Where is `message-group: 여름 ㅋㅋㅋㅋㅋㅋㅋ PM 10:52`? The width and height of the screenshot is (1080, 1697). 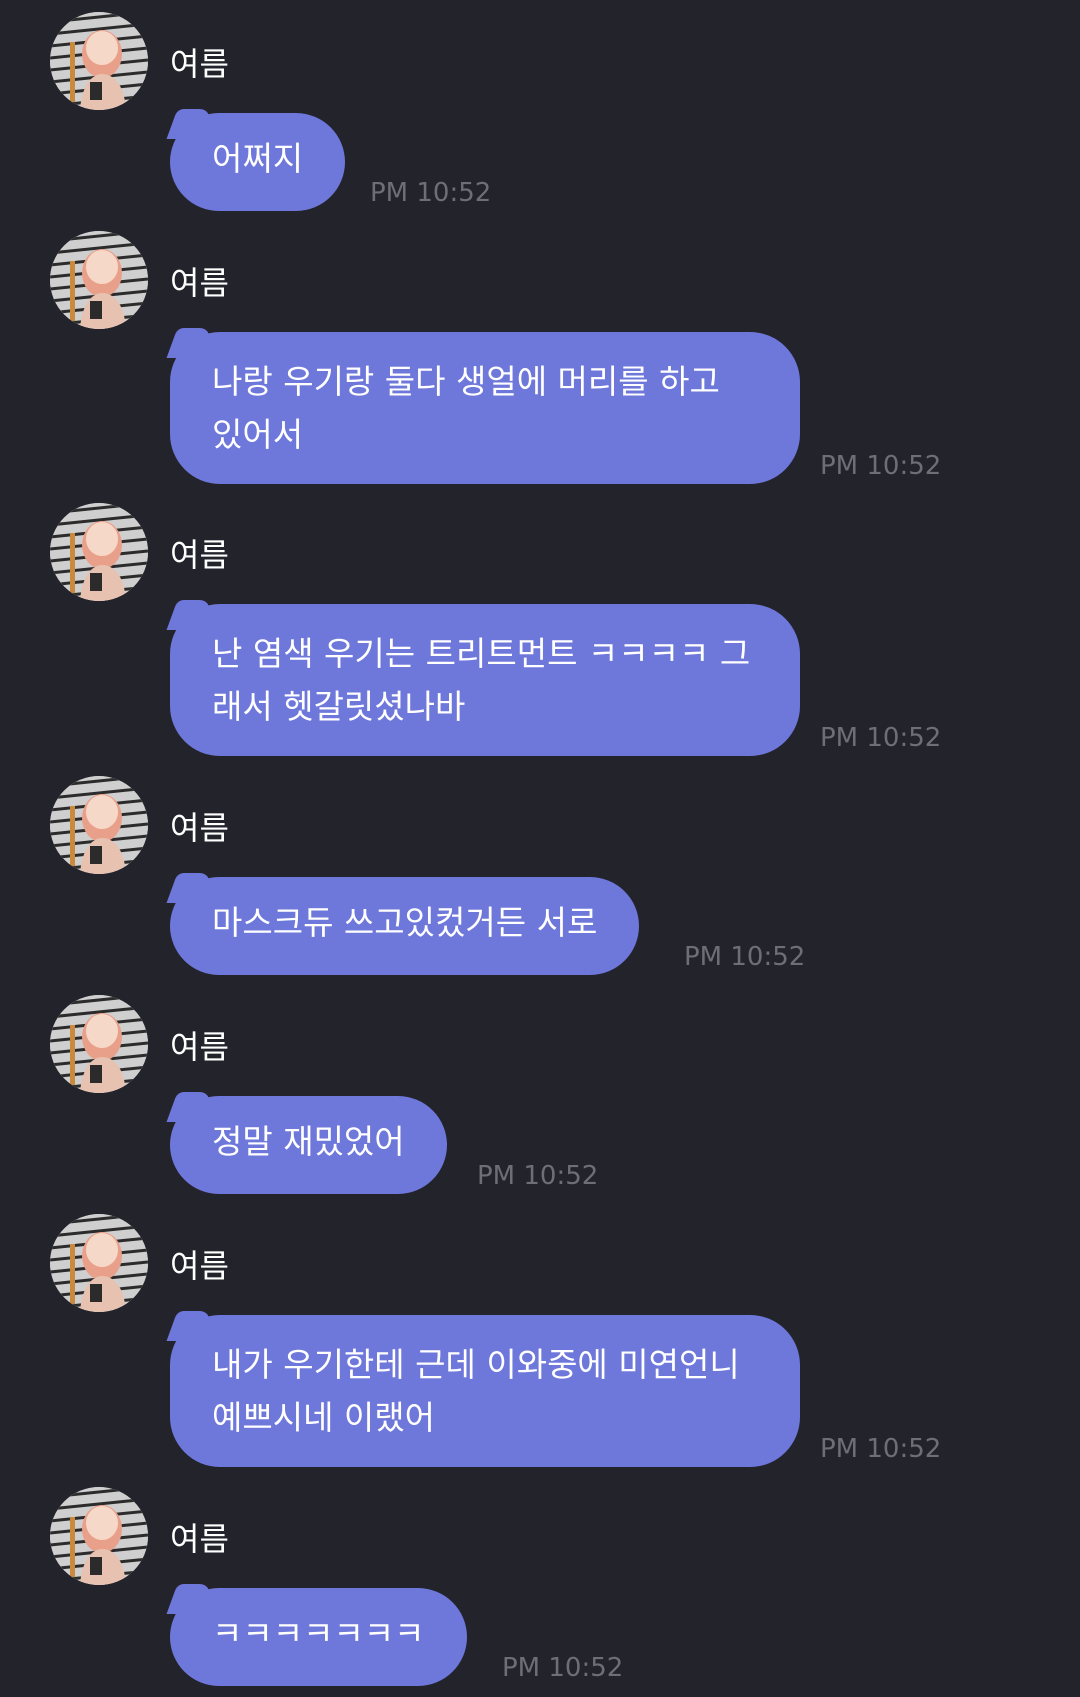 message-group: 여름 ㅋㅋㅋㅋㅋㅋㅋ PM 10:52 is located at coordinates (540, 1584).